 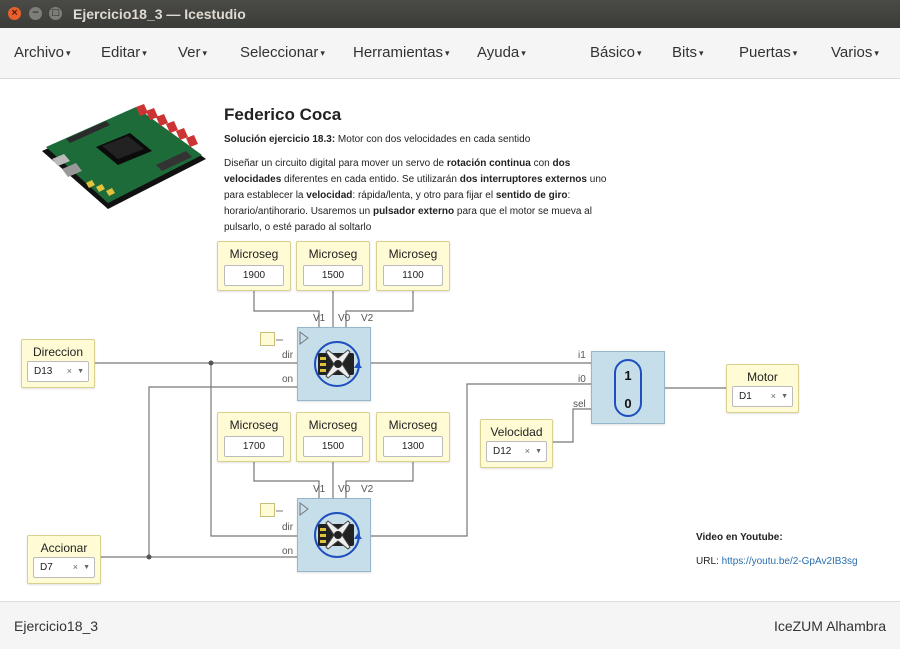 I want to click on menu-bits: Bits ▾, so click(x=688, y=52).